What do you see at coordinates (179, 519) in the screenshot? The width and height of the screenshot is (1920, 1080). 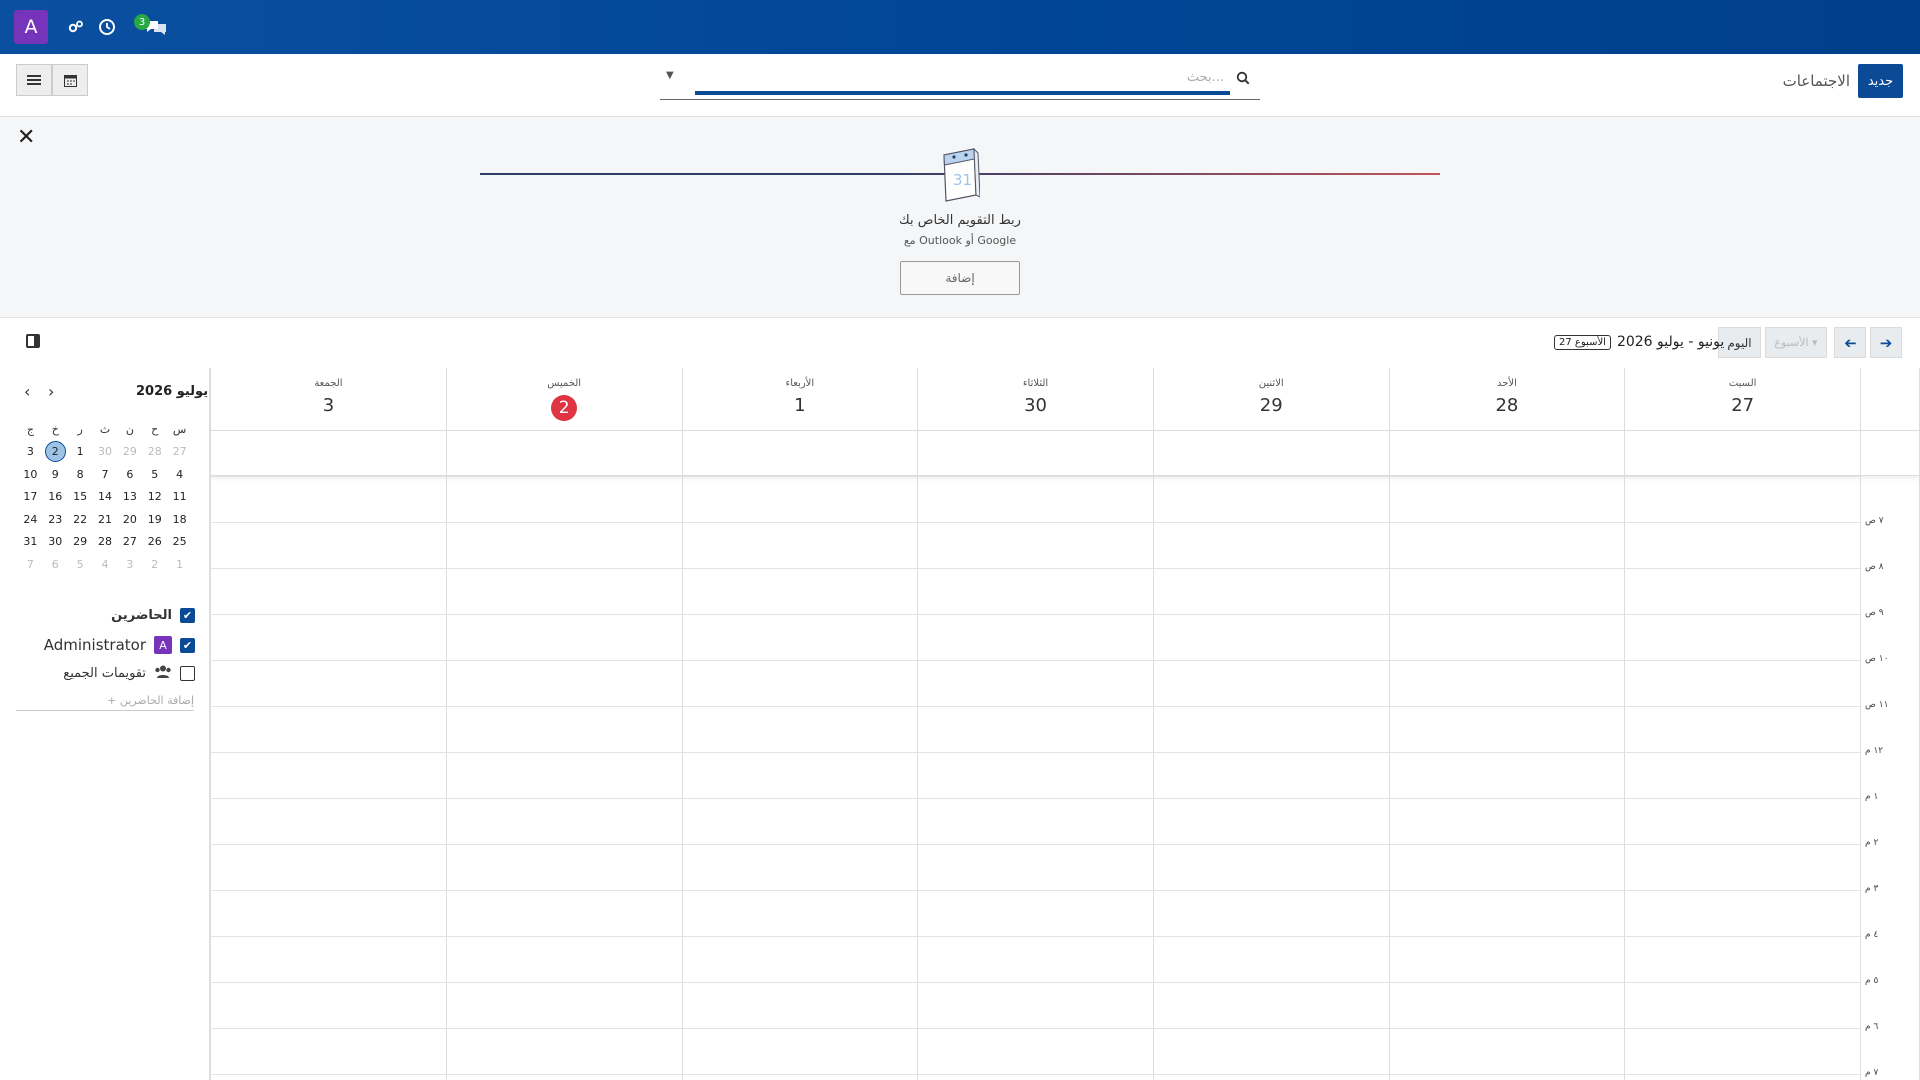 I see `mini-day: 18` at bounding box center [179, 519].